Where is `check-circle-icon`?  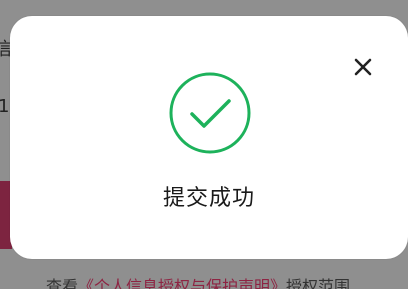
check-circle-icon is located at coordinates (210, 113).